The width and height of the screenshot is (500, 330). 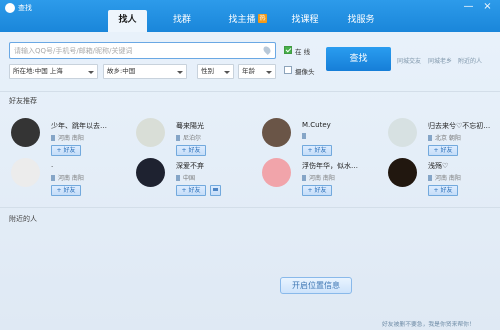 What do you see at coordinates (487, 7) in the screenshot?
I see `close-button: ×` at bounding box center [487, 7].